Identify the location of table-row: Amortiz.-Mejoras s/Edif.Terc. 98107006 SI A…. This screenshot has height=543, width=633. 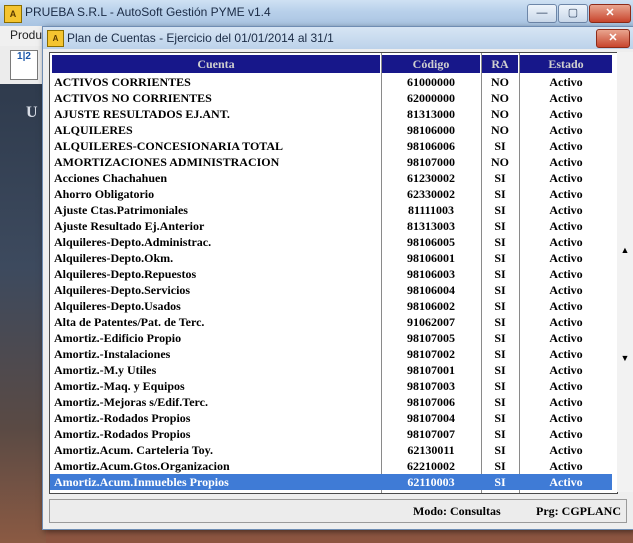
(331, 402).